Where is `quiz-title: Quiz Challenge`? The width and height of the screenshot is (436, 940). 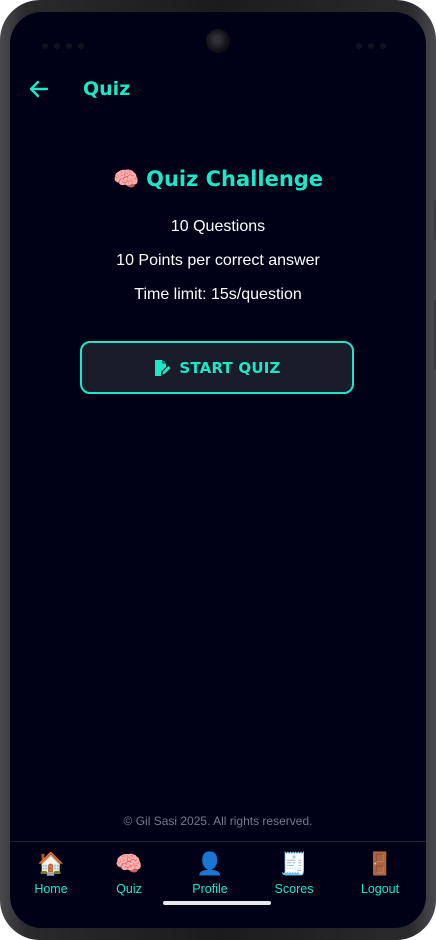
quiz-title: Quiz Challenge is located at coordinates (235, 179).